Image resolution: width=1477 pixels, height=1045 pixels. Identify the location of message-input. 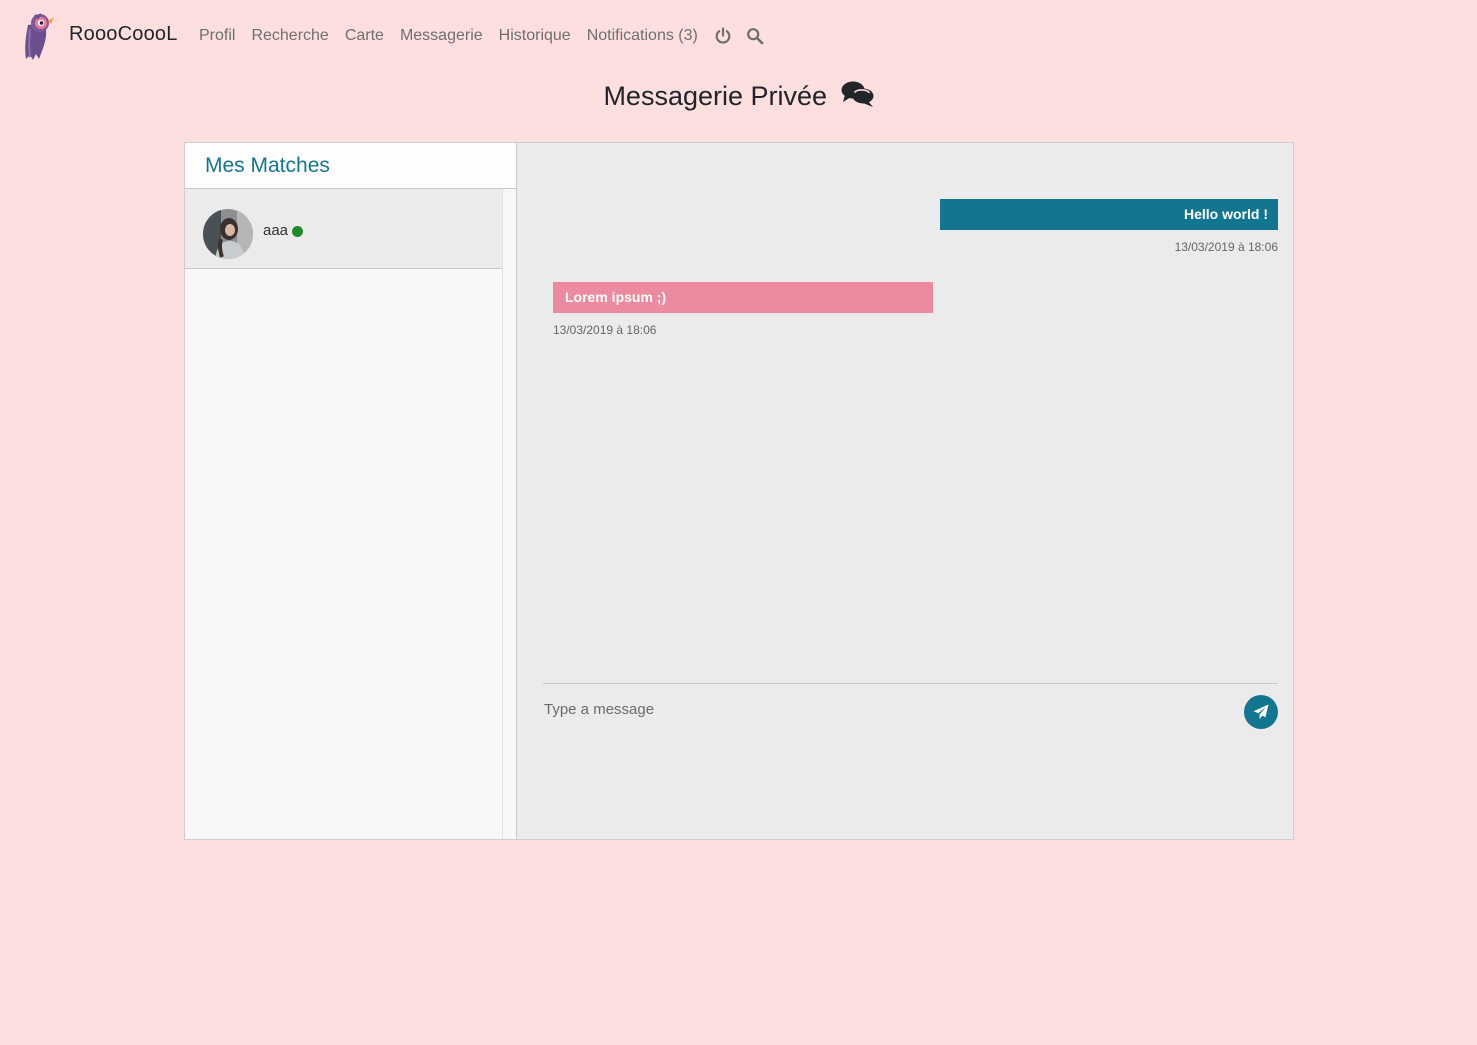
(883, 709).